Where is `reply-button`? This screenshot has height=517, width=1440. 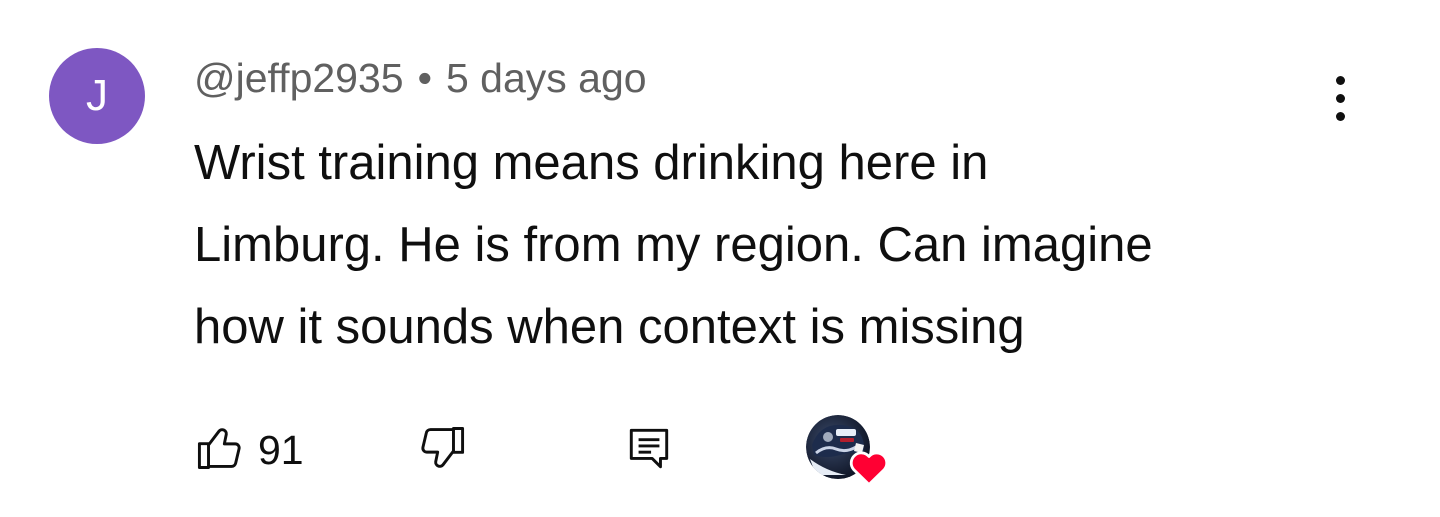
reply-button is located at coordinates (649, 450).